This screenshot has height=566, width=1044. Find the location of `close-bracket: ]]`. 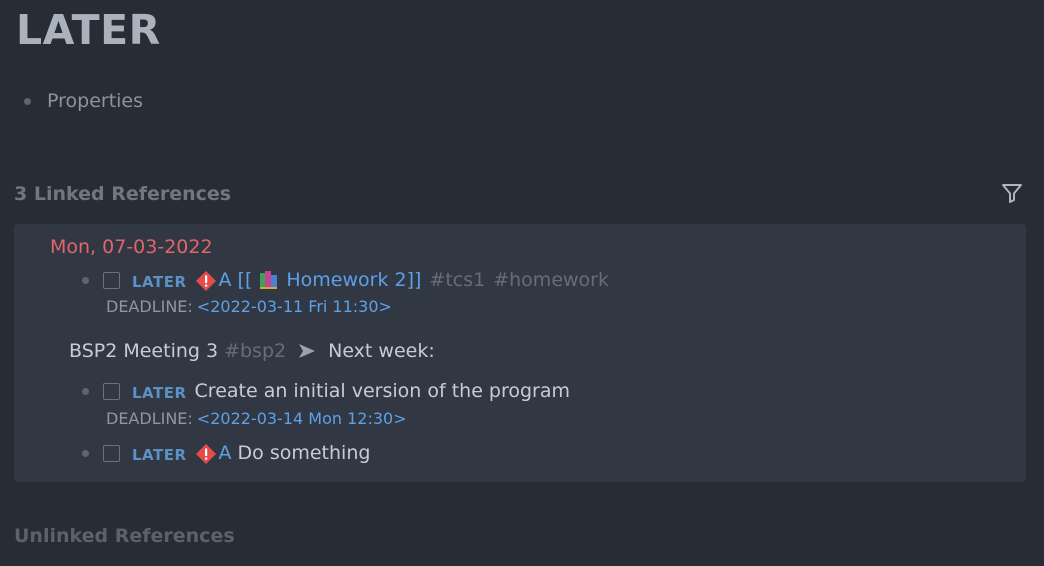

close-bracket: ]] is located at coordinates (414, 280).